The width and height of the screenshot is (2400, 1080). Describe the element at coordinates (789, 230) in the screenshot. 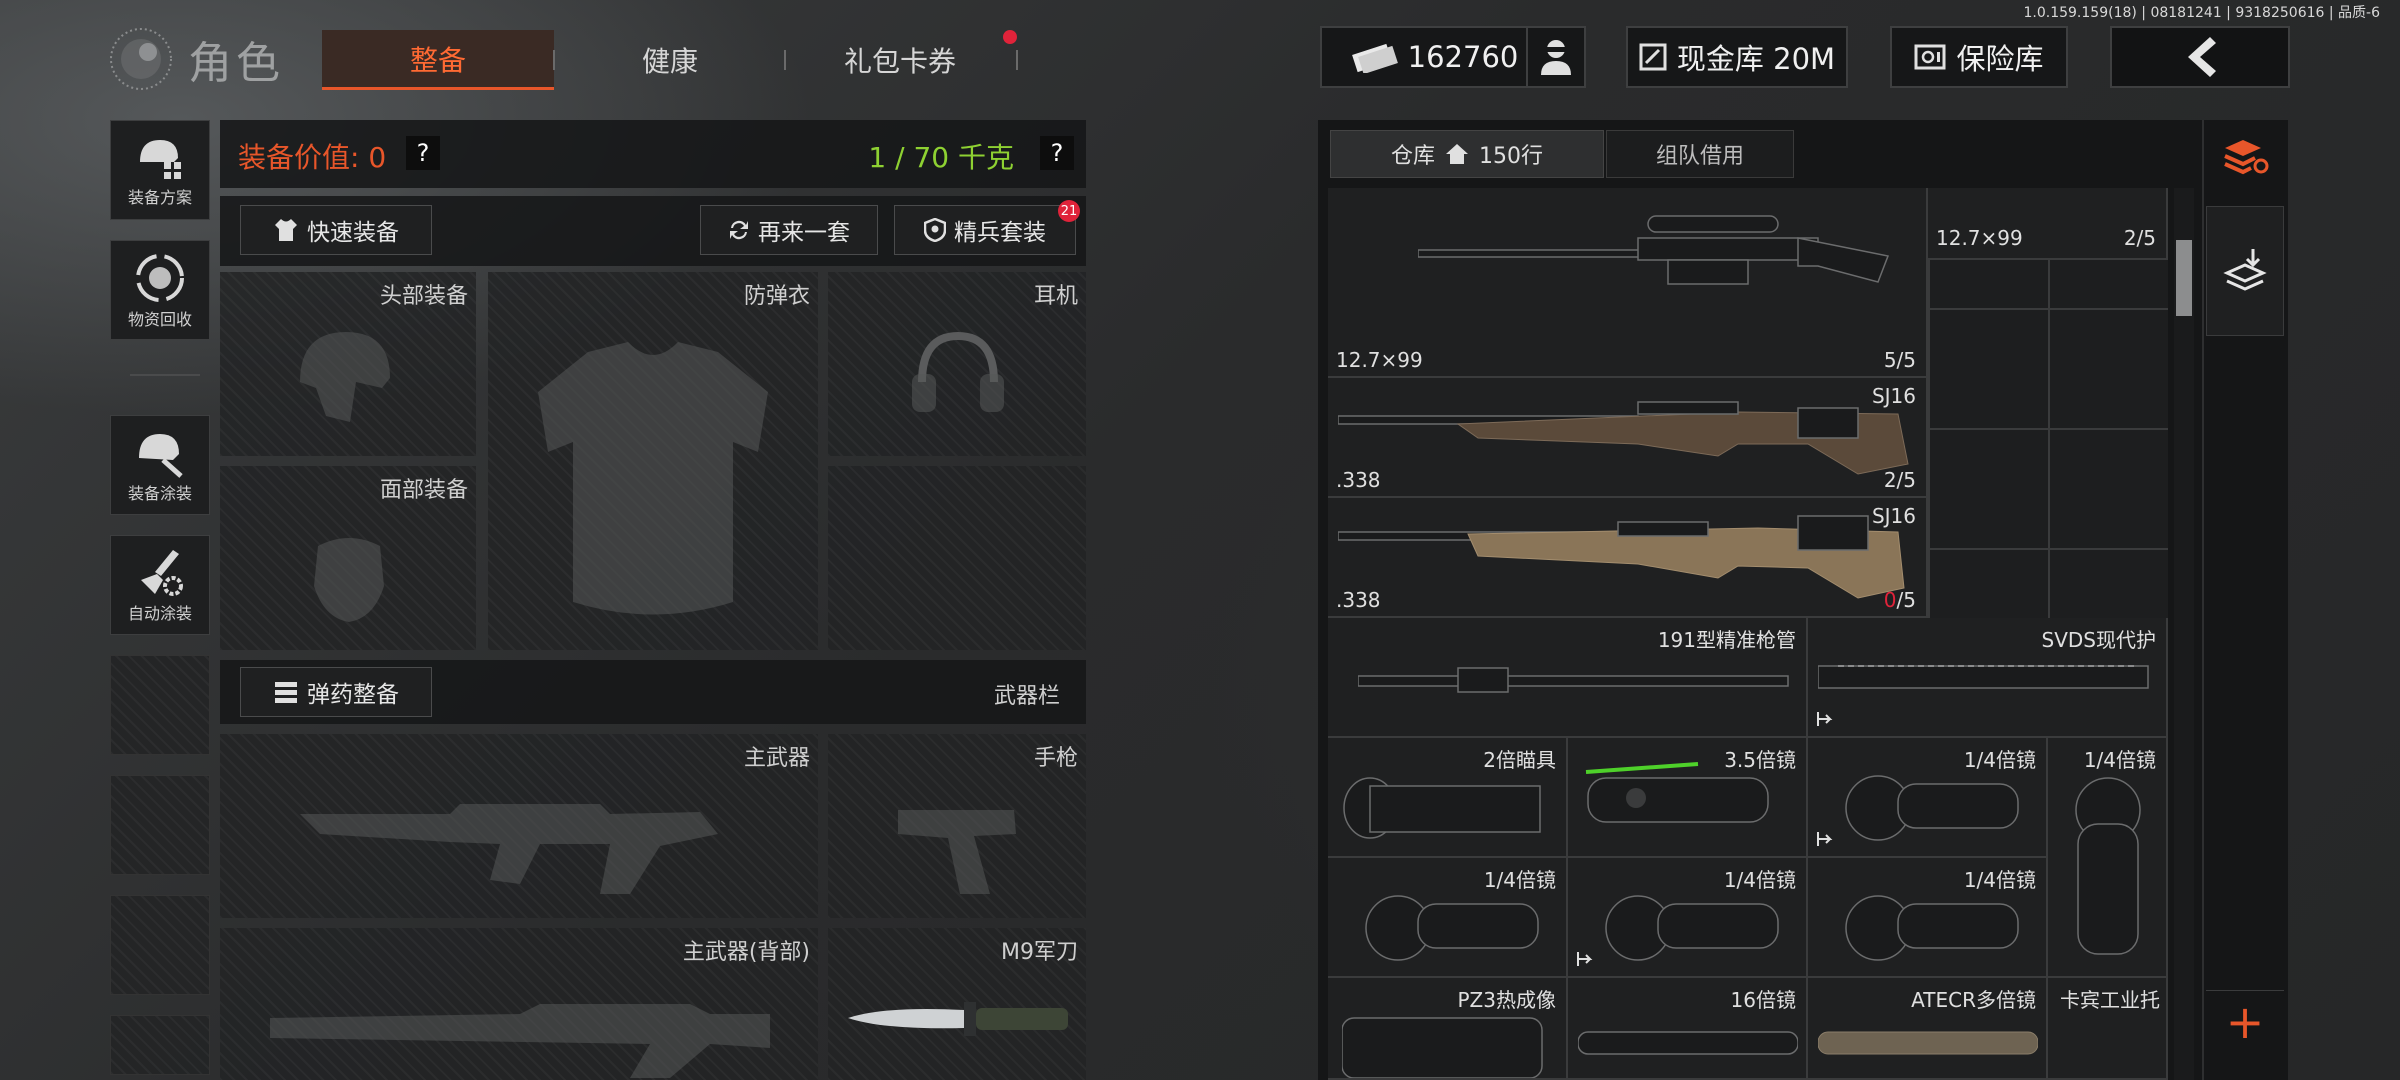

I see `repeat-set-button: 再来一套` at that location.